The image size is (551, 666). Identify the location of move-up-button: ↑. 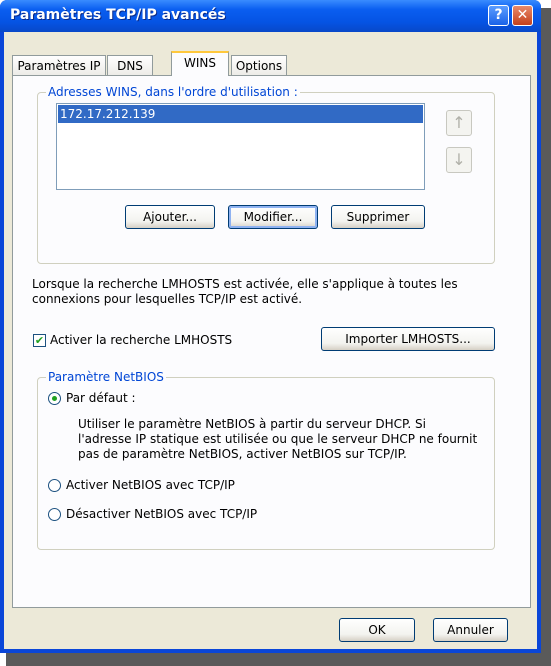
(459, 123).